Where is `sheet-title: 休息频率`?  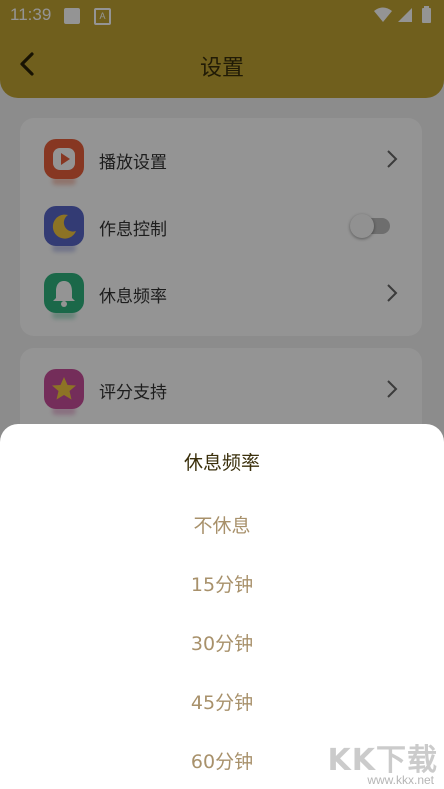
sheet-title: 休息频率 is located at coordinates (221, 463).